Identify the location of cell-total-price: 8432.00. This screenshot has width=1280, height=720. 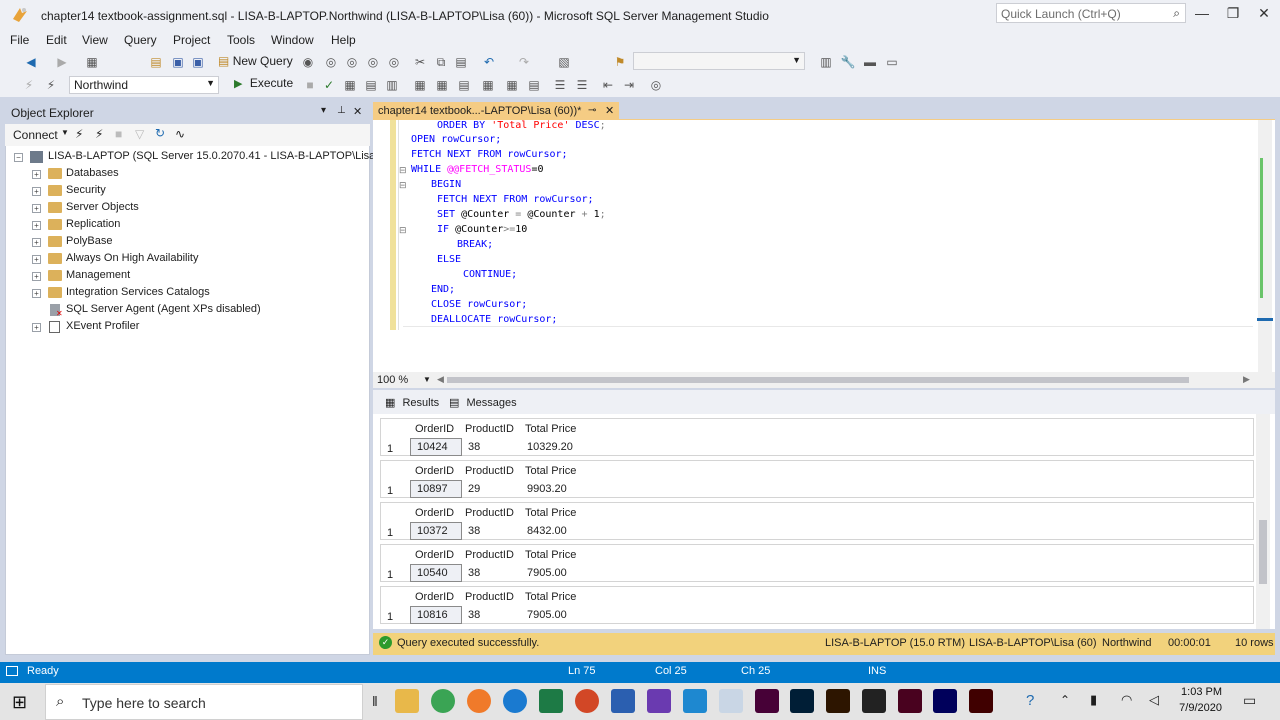
(547, 531).